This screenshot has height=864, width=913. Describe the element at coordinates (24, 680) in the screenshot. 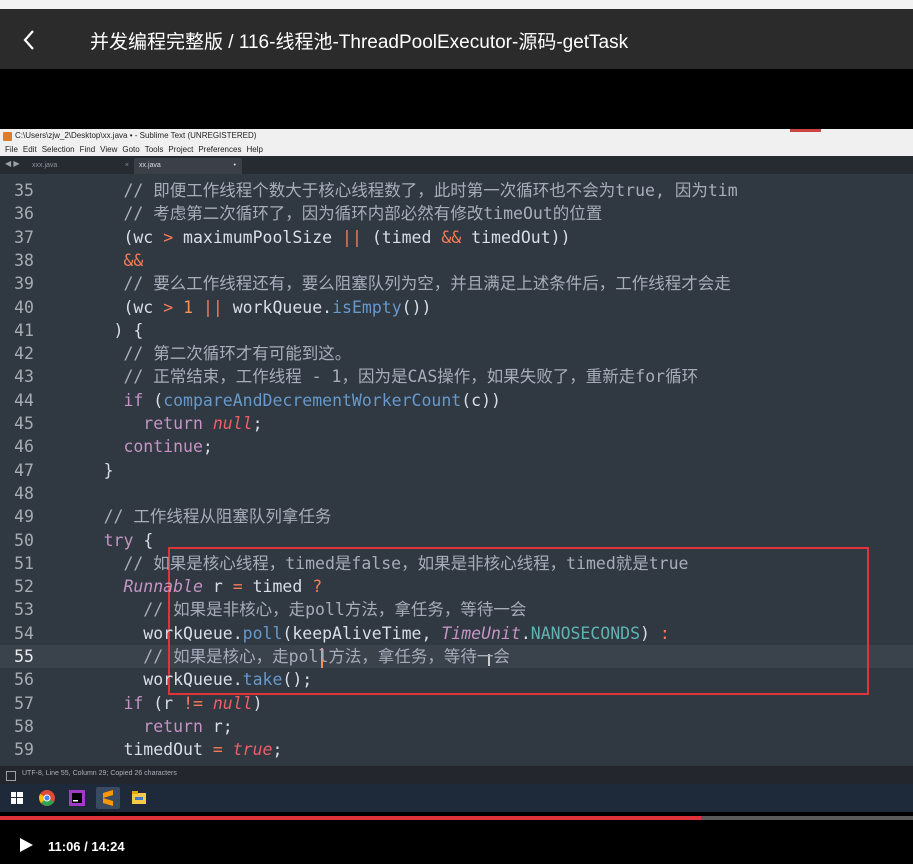

I see `line-number: 56` at that location.